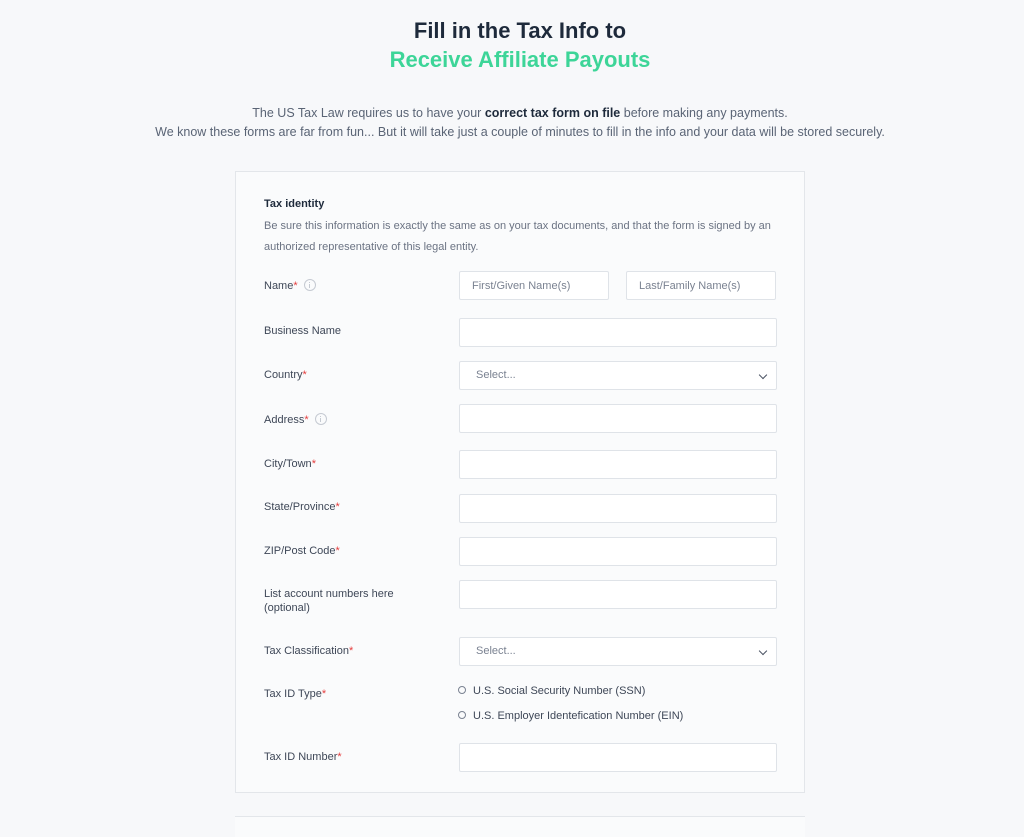 The width and height of the screenshot is (1024, 837). I want to click on business-name-input, so click(618, 332).